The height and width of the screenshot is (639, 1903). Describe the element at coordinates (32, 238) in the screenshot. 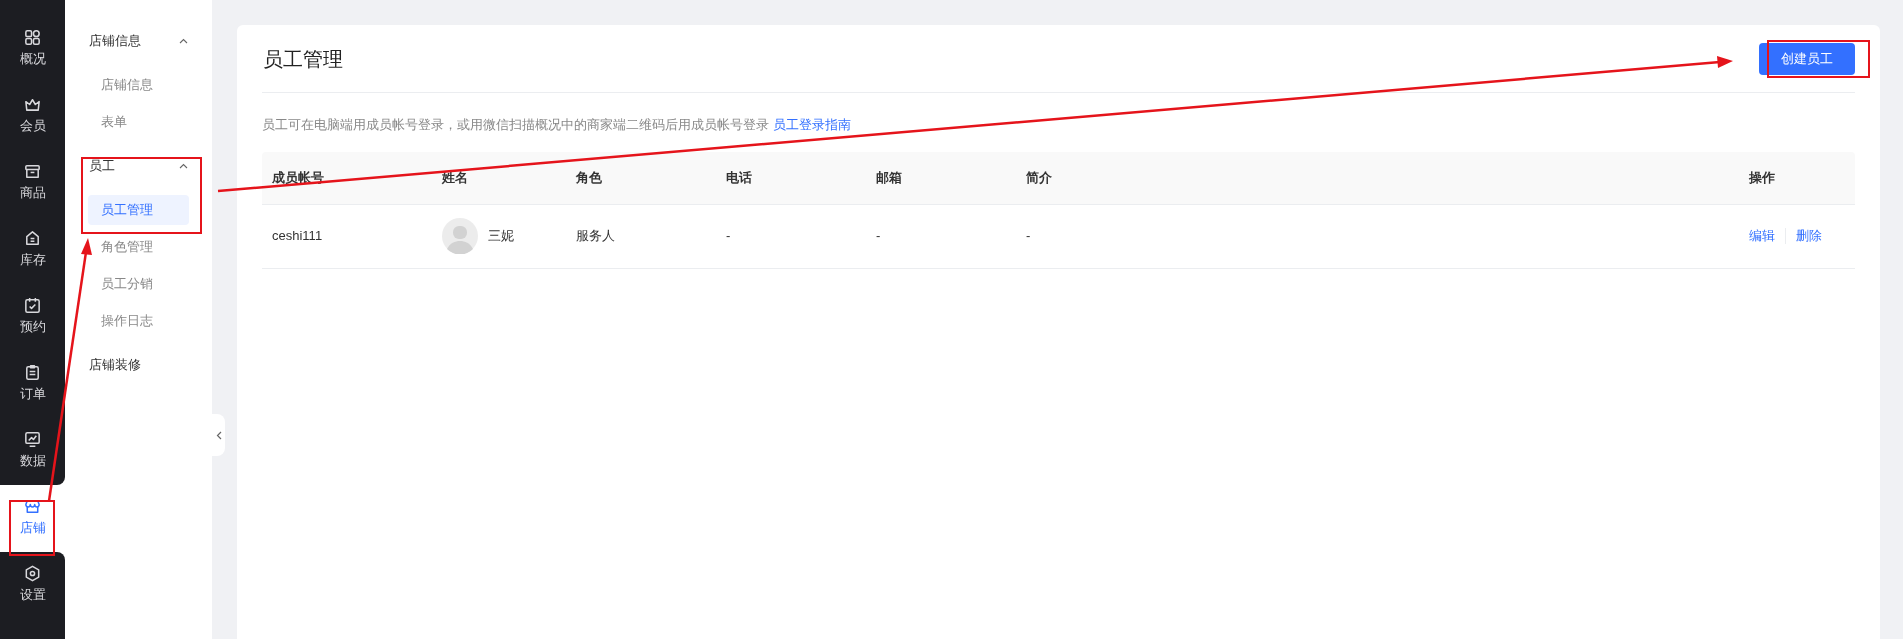

I see `house-icon` at that location.